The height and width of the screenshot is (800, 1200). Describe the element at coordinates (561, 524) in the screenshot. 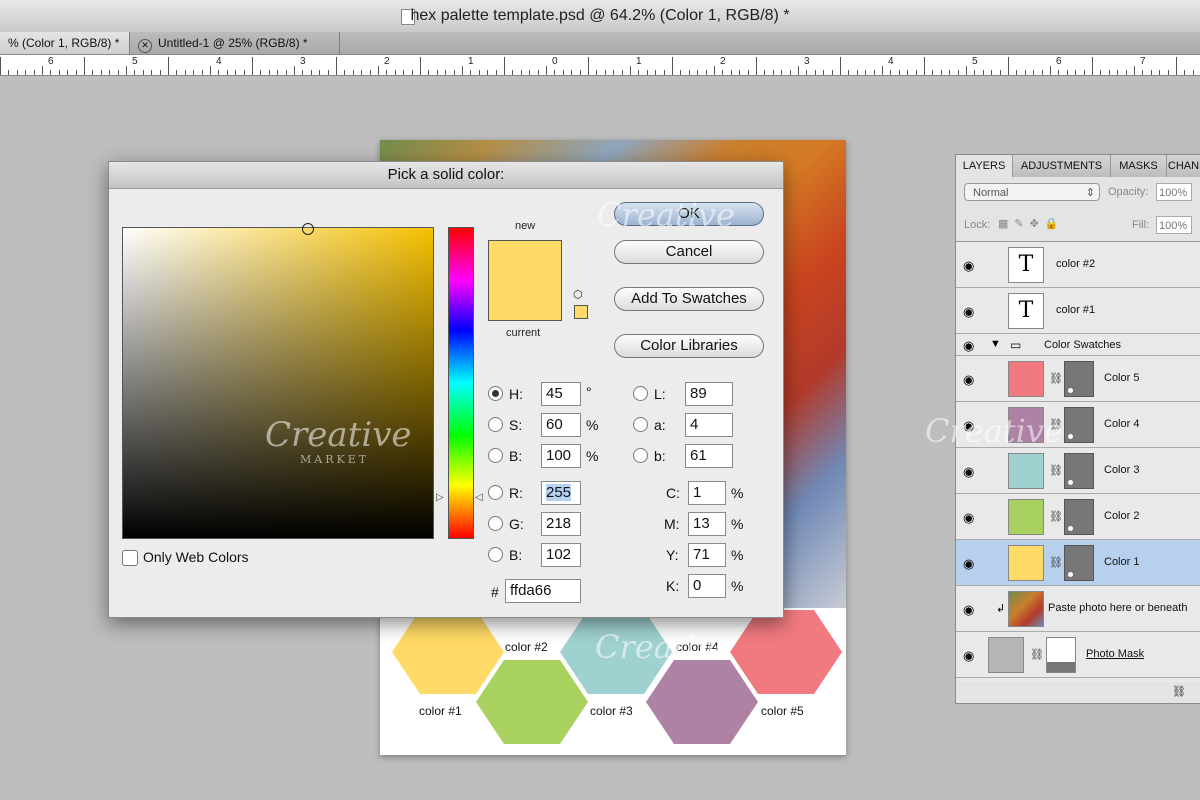

I see `green-input: 218` at that location.